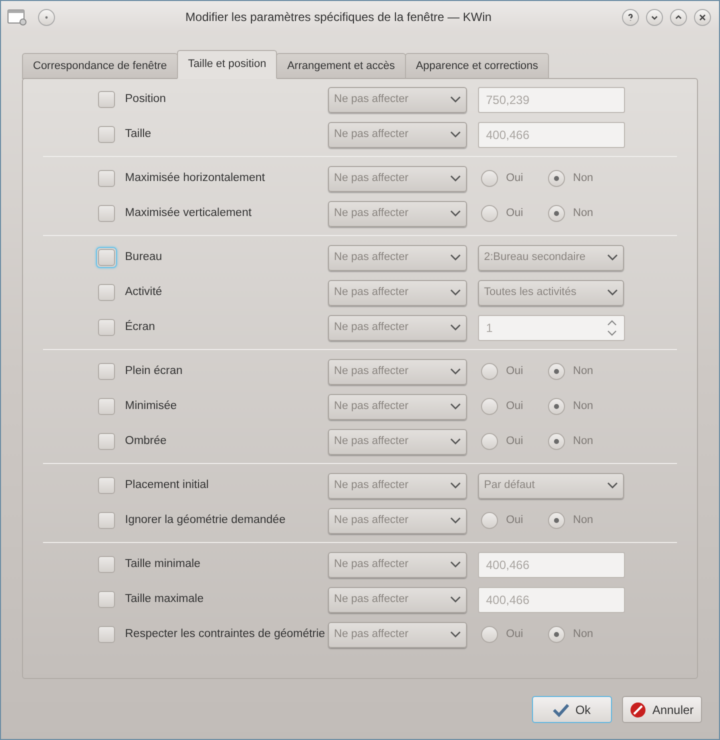 This screenshot has height=740, width=720. Describe the element at coordinates (154, 371) in the screenshot. I see `option-label: Plein écran` at that location.